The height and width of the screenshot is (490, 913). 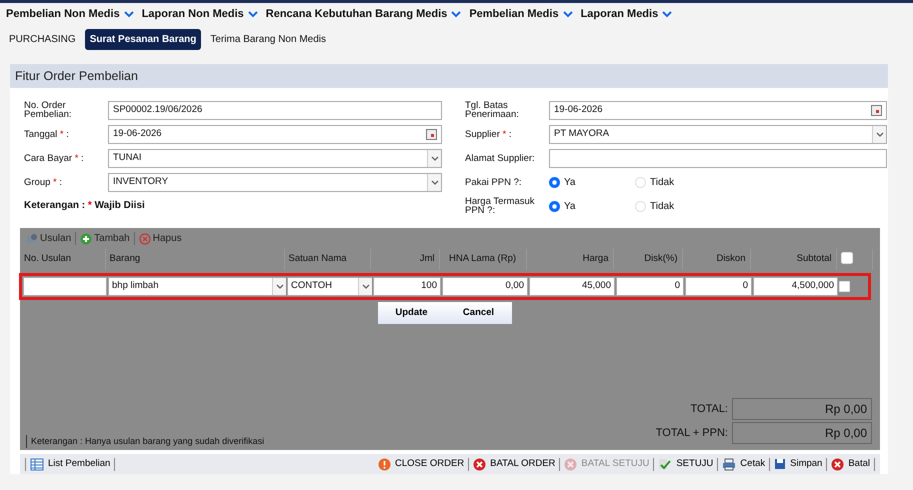 What do you see at coordinates (493, 182) in the screenshot?
I see `field-label: Pakai PPN ?:` at bounding box center [493, 182].